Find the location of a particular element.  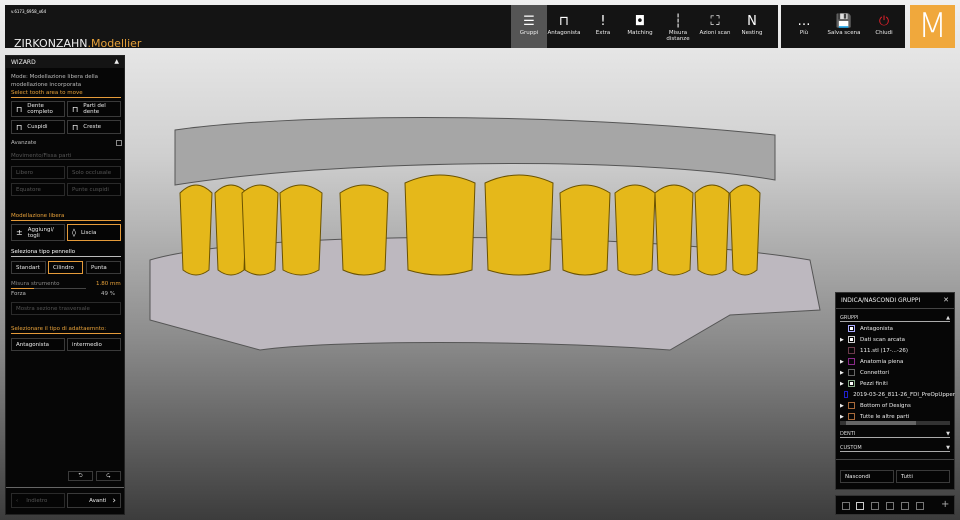

add-remove-button: ± Aggiungi/ togli is located at coordinates (38, 232).